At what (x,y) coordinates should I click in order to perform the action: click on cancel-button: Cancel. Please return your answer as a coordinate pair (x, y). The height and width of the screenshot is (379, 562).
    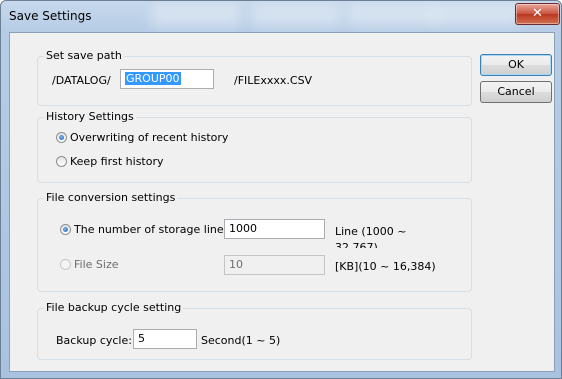
    Looking at the image, I should click on (516, 92).